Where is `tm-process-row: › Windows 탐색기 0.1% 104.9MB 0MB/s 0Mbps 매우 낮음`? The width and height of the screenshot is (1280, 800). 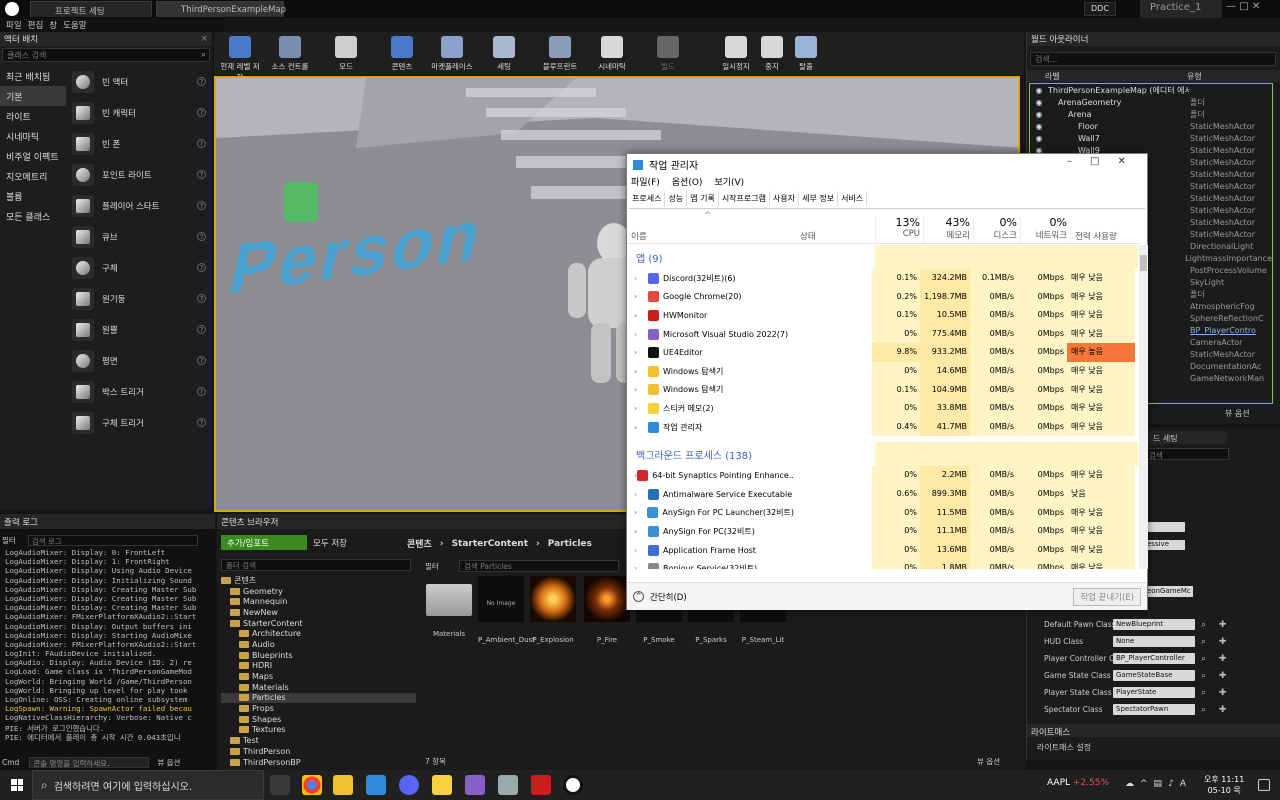 tm-process-row: › Windows 탐색기 0.1% 104.9MB 0MB/s 0Mbps 매우 낮음 is located at coordinates (883, 390).